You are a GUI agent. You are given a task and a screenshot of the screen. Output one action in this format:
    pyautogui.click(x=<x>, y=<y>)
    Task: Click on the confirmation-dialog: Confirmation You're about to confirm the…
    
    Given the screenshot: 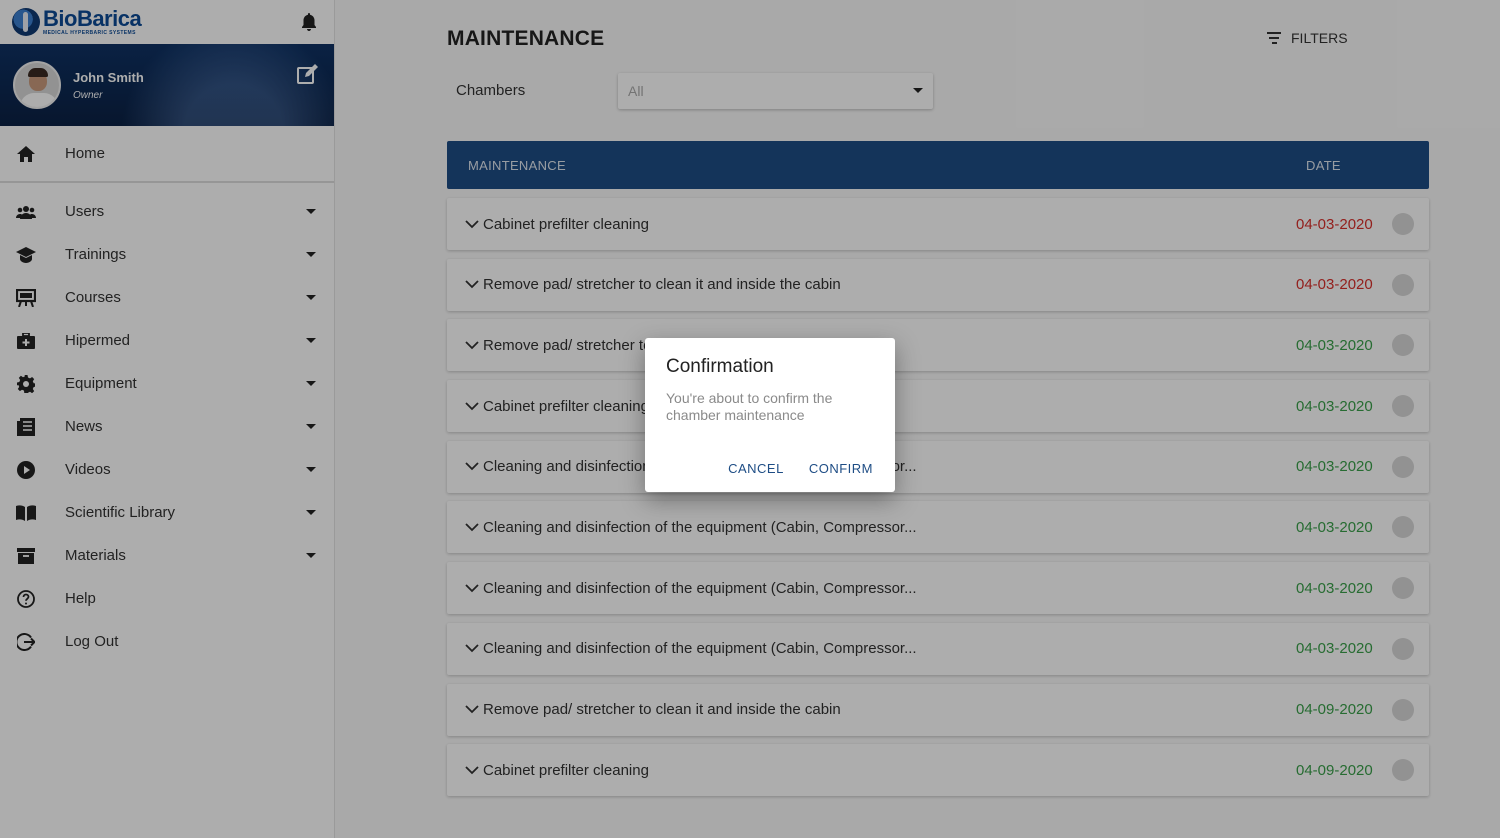 What is the action you would take?
    pyautogui.click(x=770, y=415)
    